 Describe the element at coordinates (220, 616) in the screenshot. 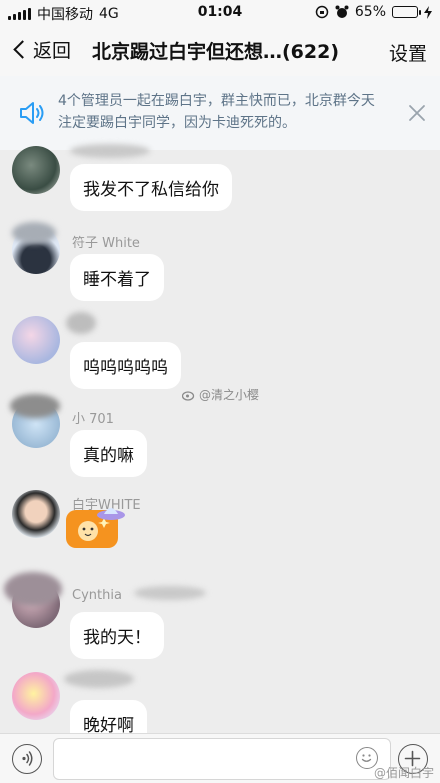

I see `message-item: Cynthia 我的天！` at that location.